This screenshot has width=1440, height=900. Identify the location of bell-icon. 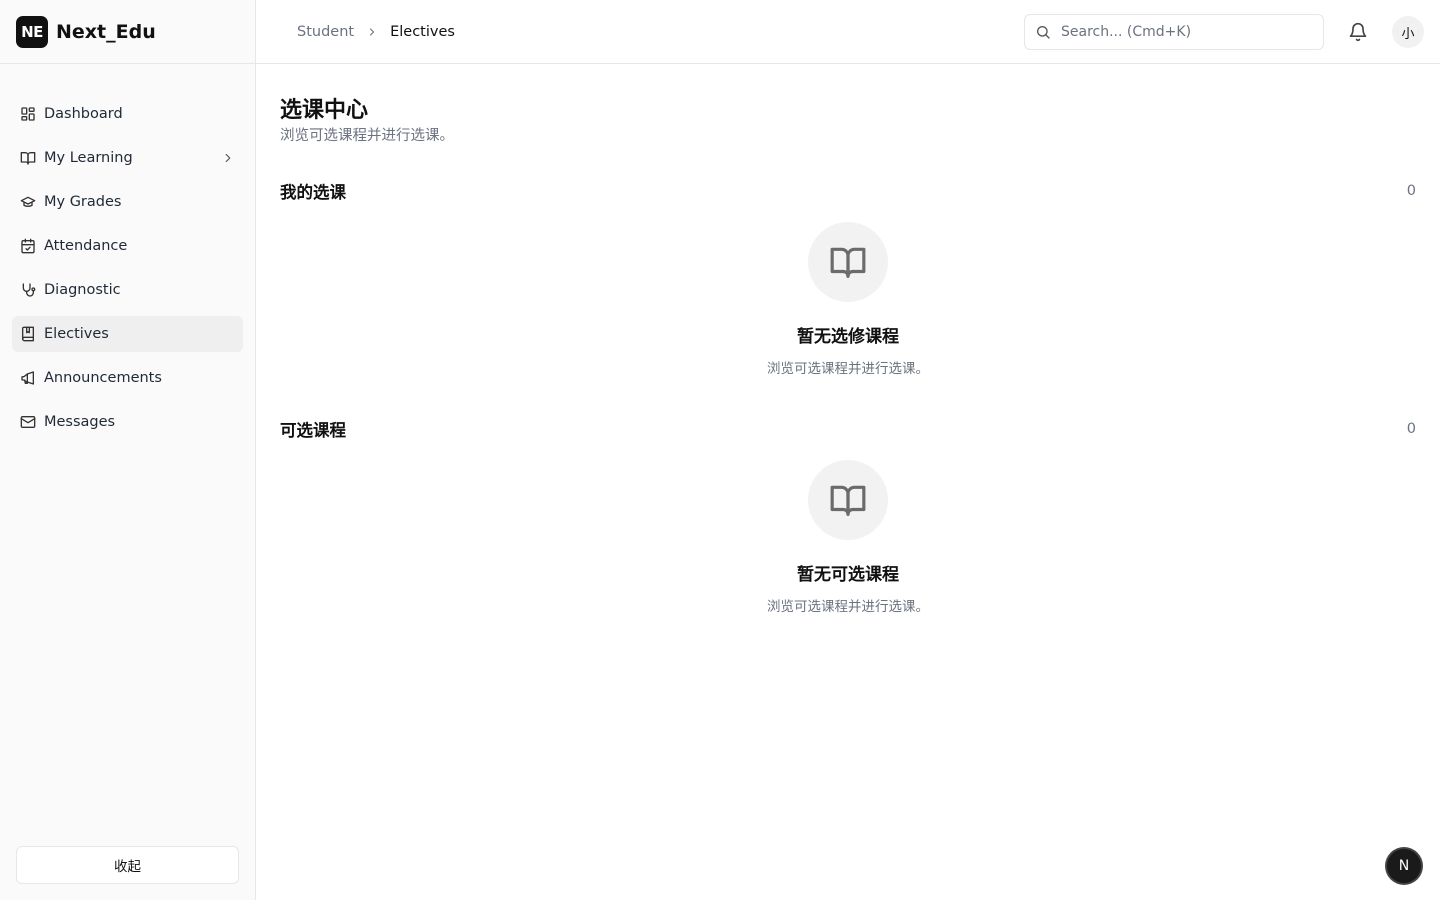
(1358, 32).